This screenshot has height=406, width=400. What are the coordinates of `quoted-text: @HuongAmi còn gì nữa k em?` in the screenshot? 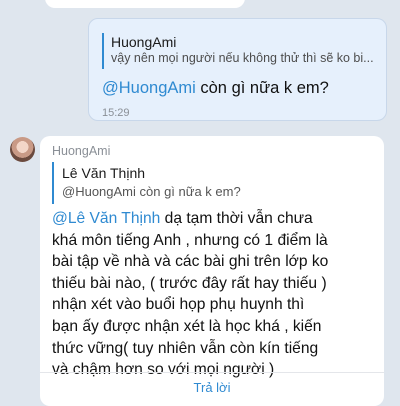 It's located at (151, 191).